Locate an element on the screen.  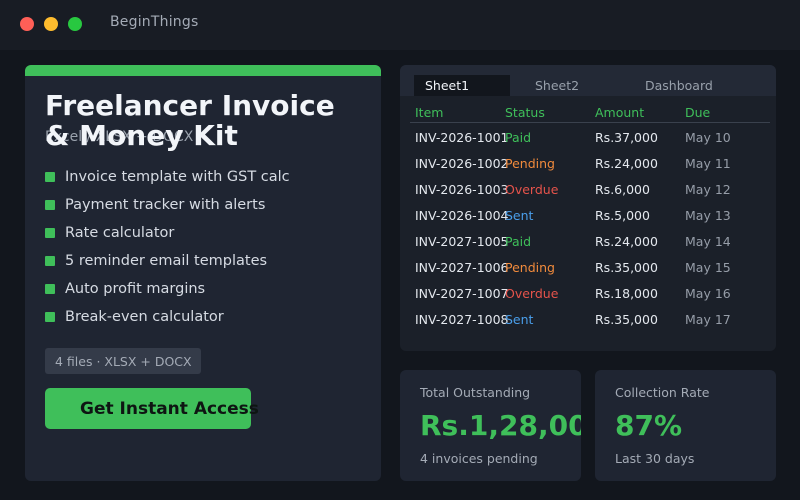
stat-subtext: 4 invoices pending is located at coordinates (479, 458).